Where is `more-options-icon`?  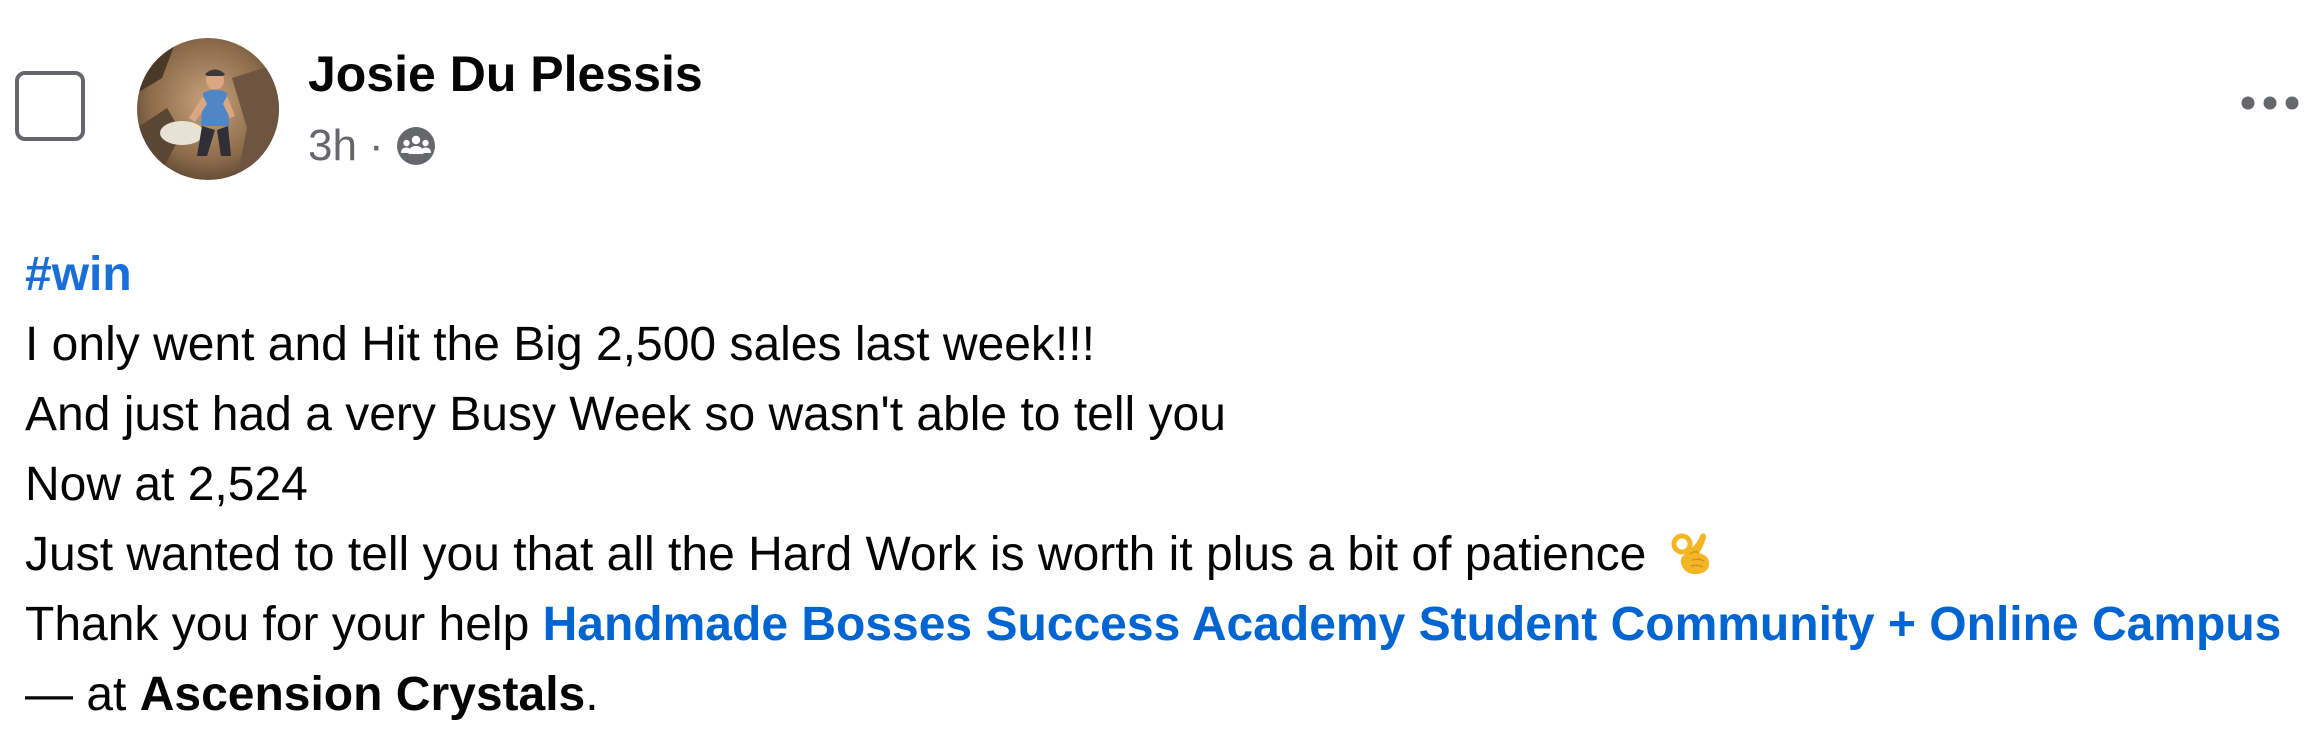 more-options-icon is located at coordinates (2270, 103).